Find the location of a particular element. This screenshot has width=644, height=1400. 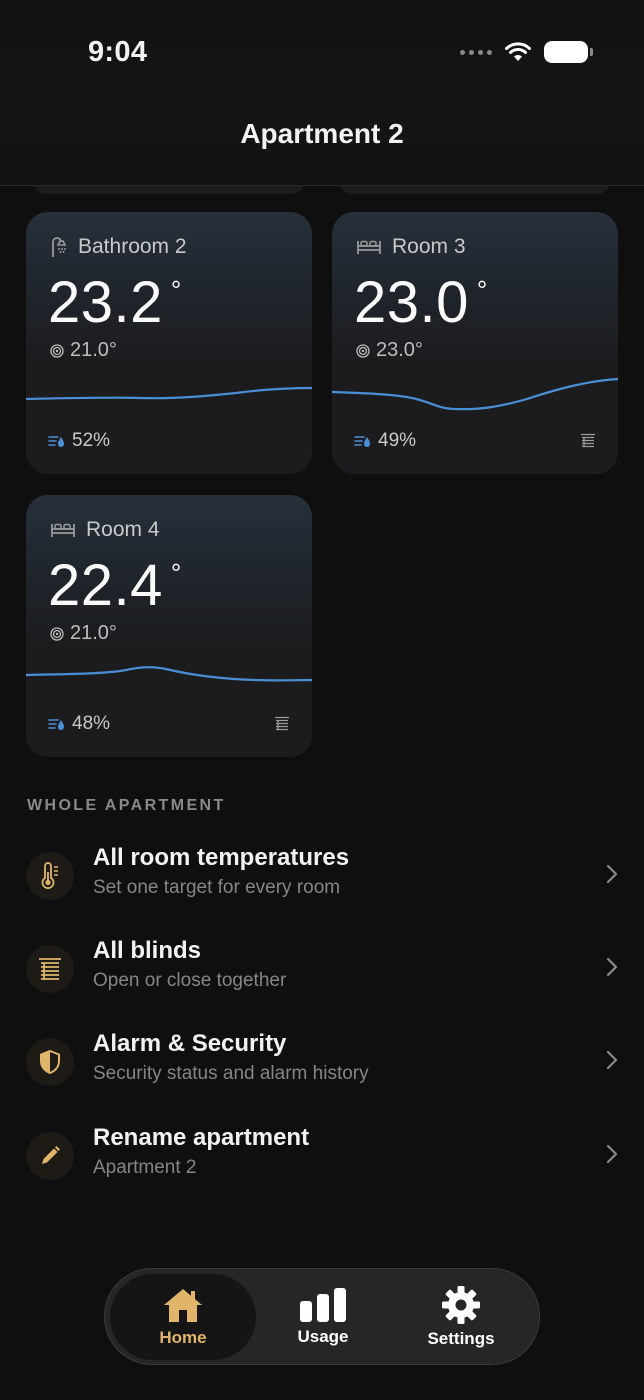

row-subtitle: Open or close together is located at coordinates (190, 980).